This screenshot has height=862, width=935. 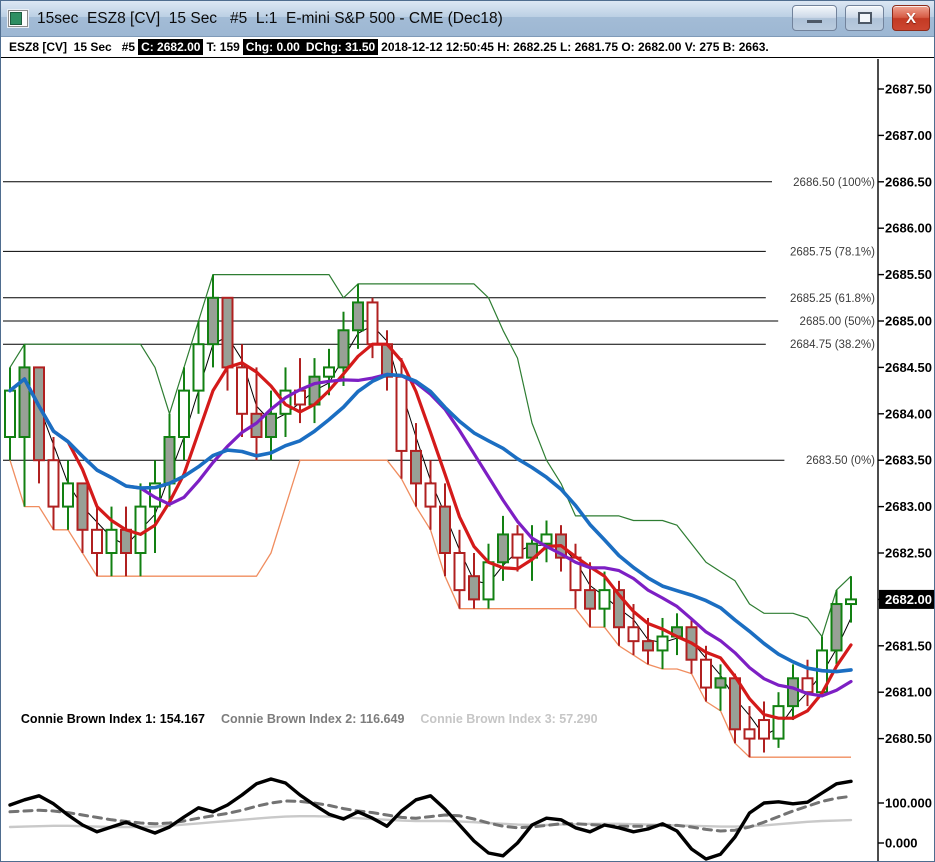 I want to click on fib-level-label: 2685.00 (50%), so click(x=838, y=322).